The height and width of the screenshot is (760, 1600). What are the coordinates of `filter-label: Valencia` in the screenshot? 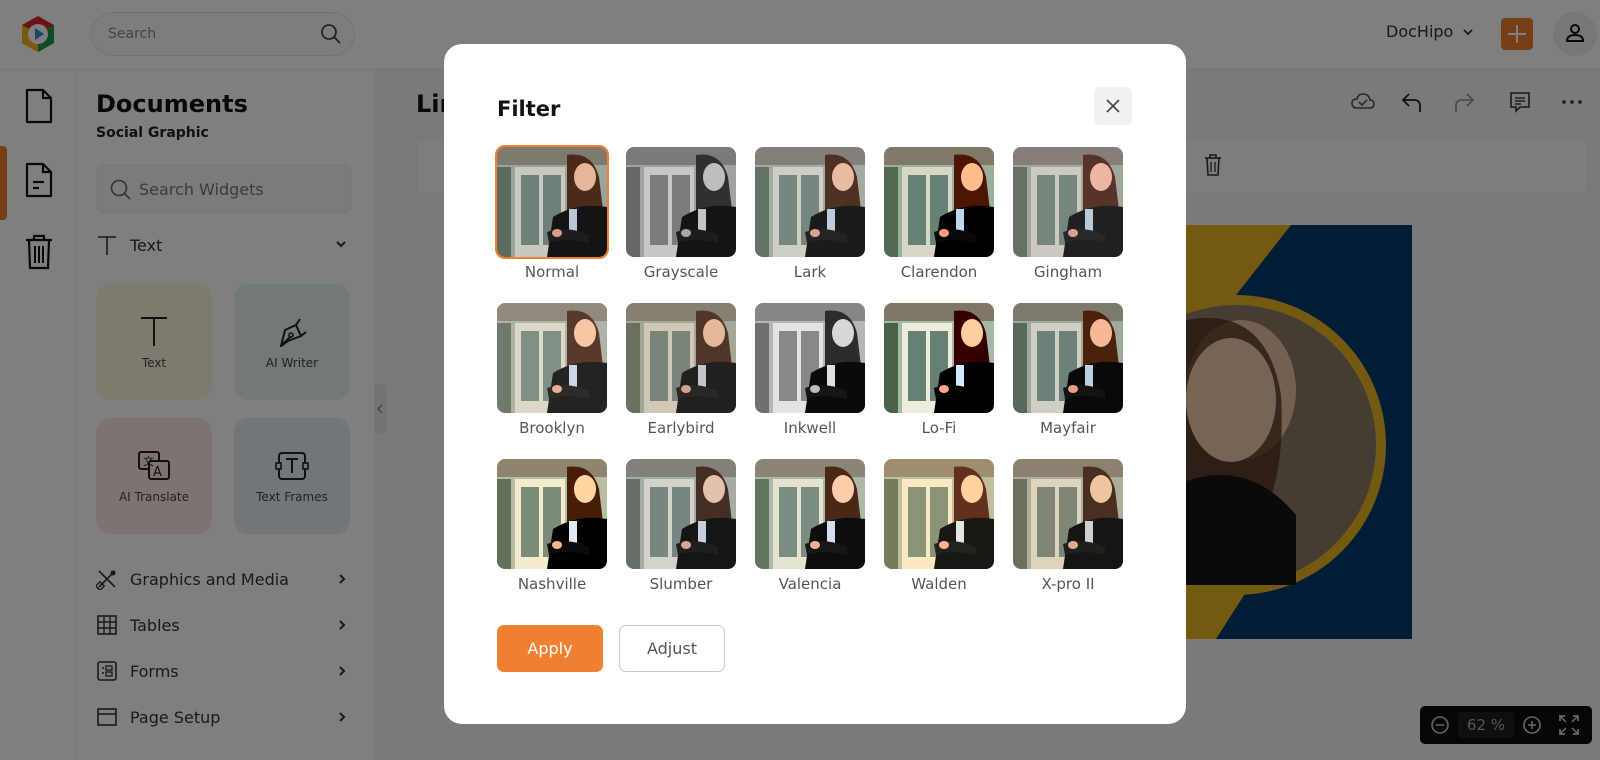 It's located at (810, 584).